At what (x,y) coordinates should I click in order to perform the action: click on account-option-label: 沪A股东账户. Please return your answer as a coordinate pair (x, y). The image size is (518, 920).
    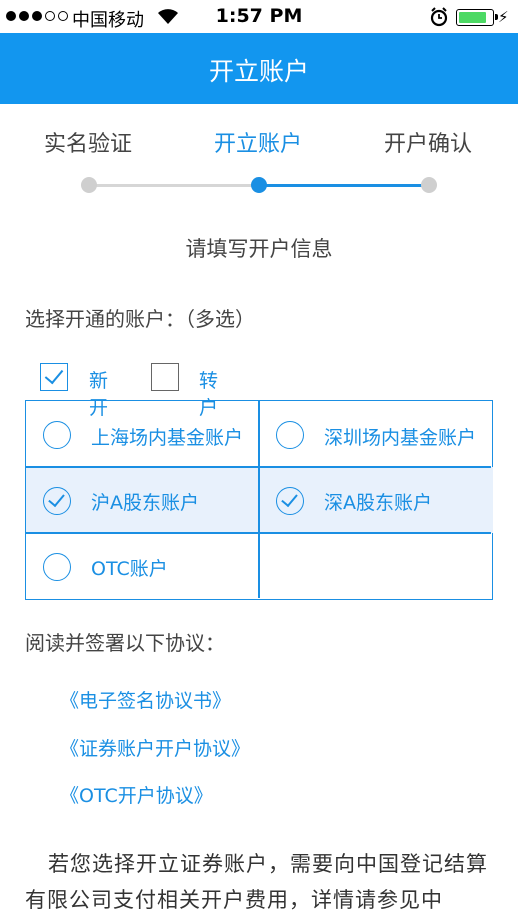
    Looking at the image, I should click on (145, 503).